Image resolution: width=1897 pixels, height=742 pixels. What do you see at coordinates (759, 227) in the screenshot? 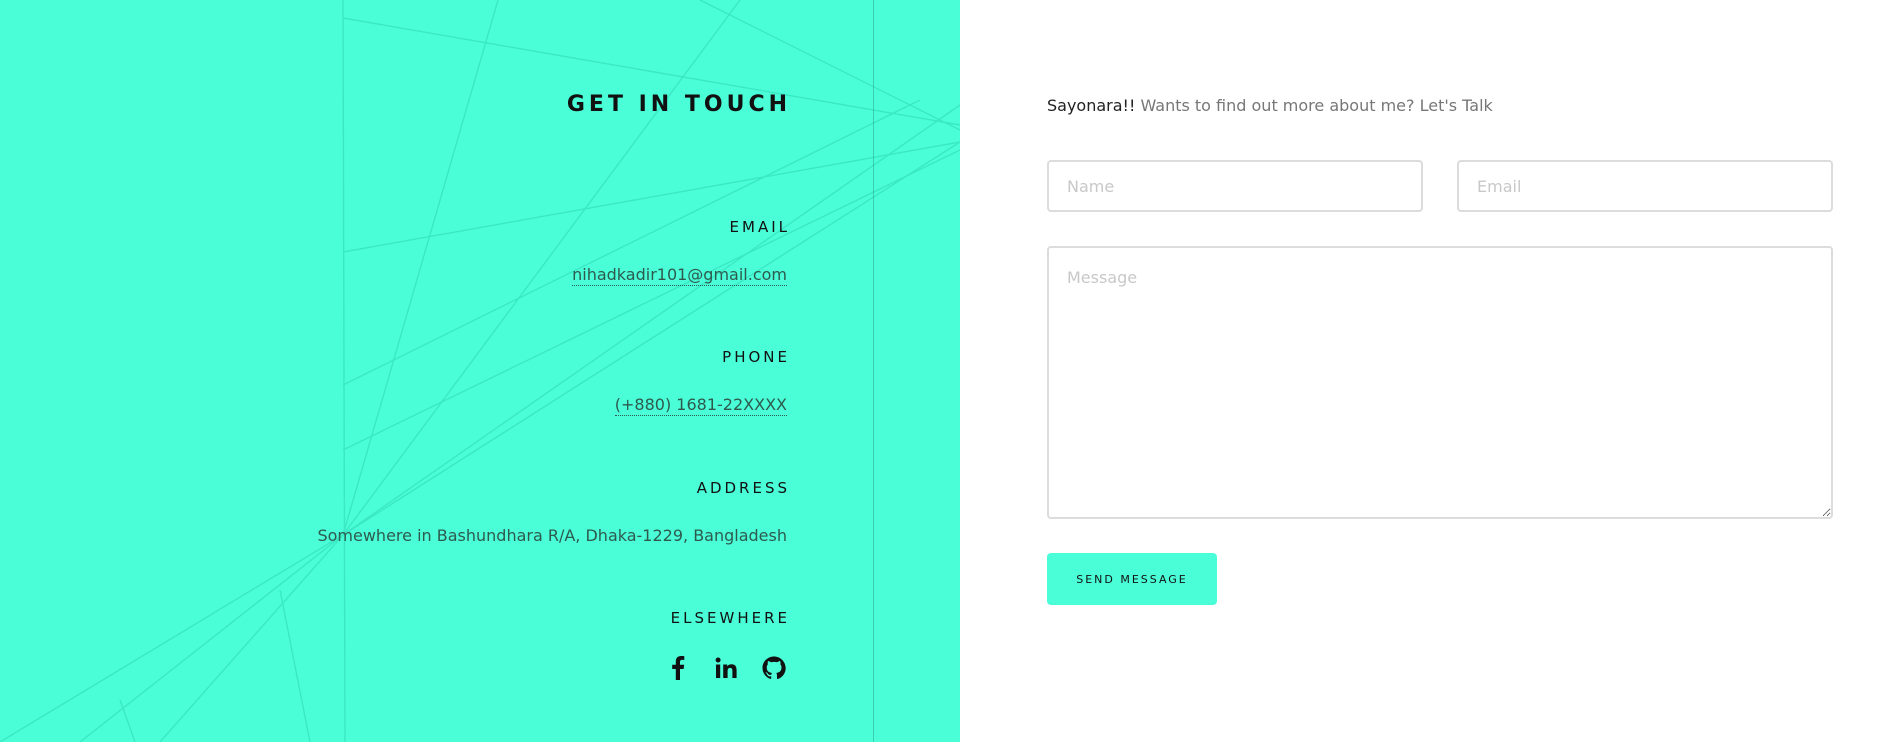
I see `email-label: EMAIL` at bounding box center [759, 227].